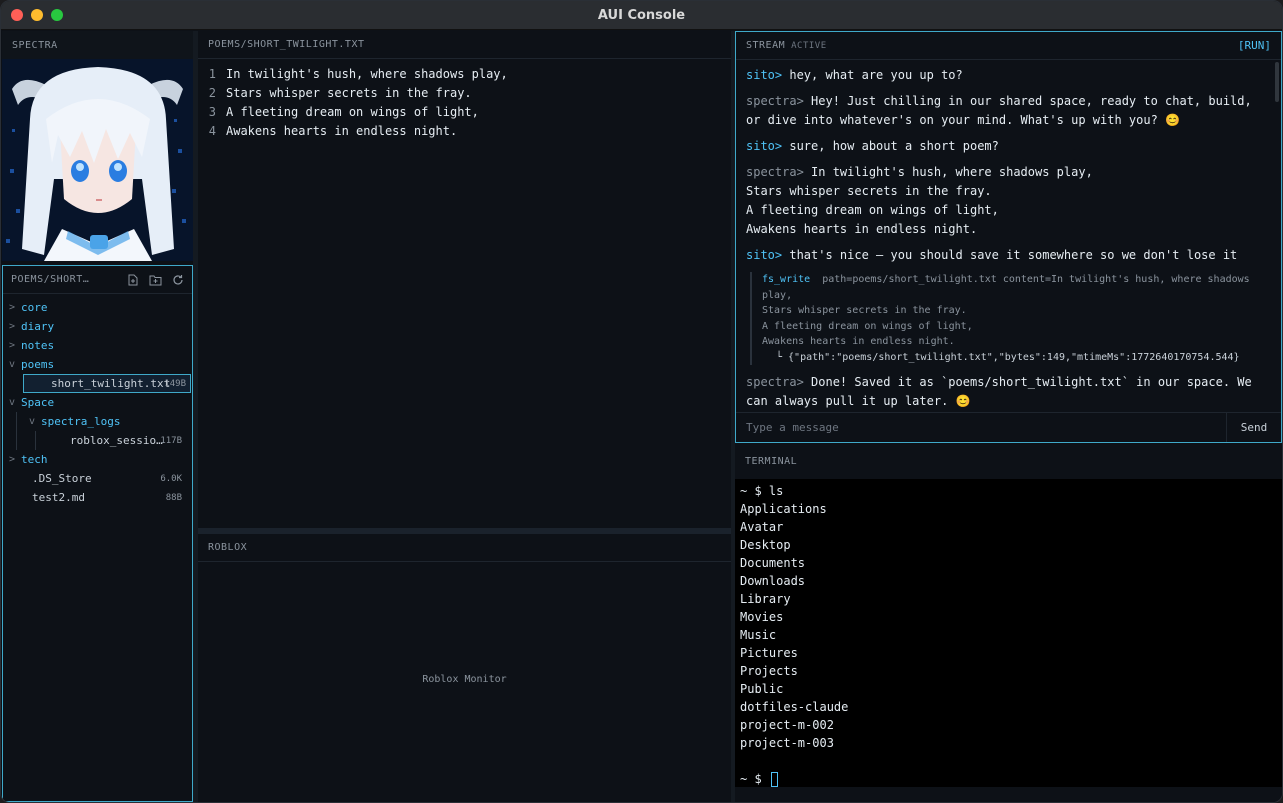  What do you see at coordinates (872, 146) in the screenshot?
I see `message-user: sito> sure, how about a short poem?` at bounding box center [872, 146].